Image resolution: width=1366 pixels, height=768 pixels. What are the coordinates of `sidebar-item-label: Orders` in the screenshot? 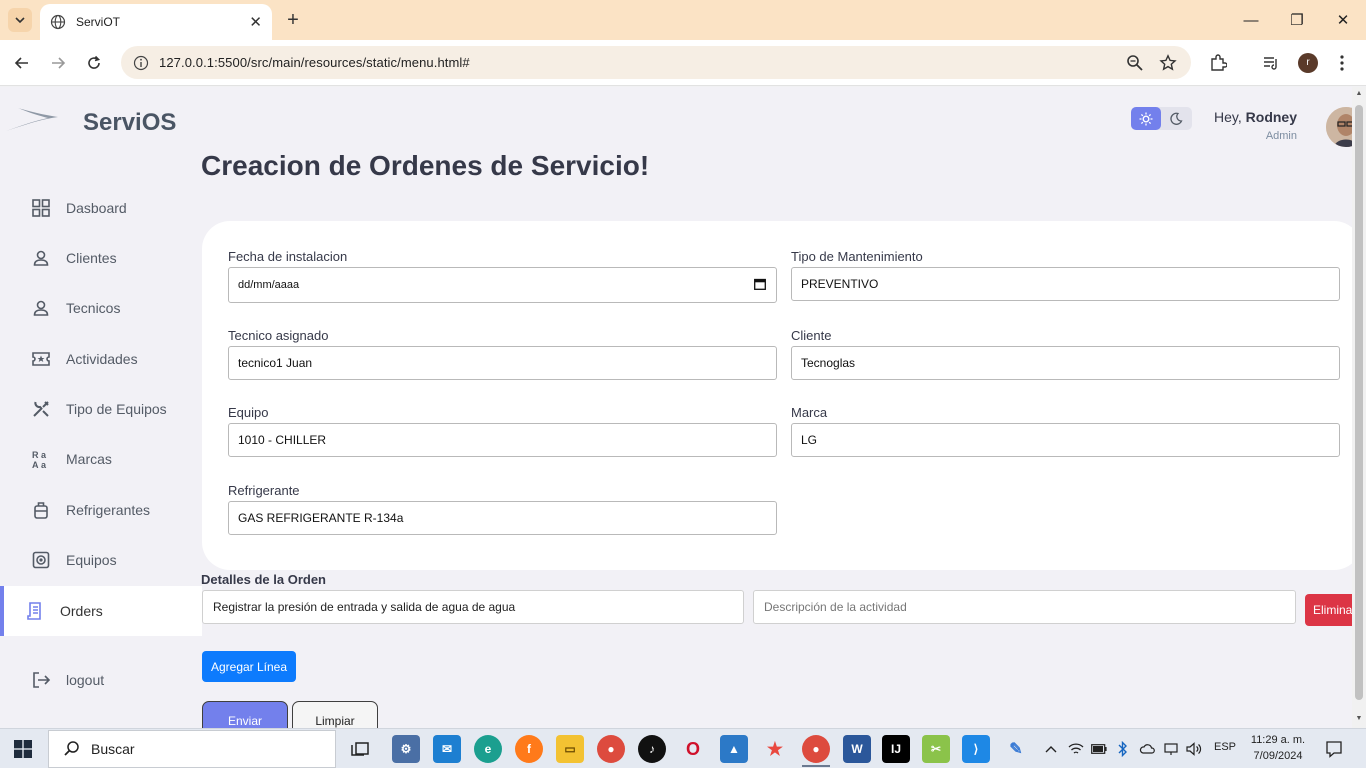 It's located at (81, 611).